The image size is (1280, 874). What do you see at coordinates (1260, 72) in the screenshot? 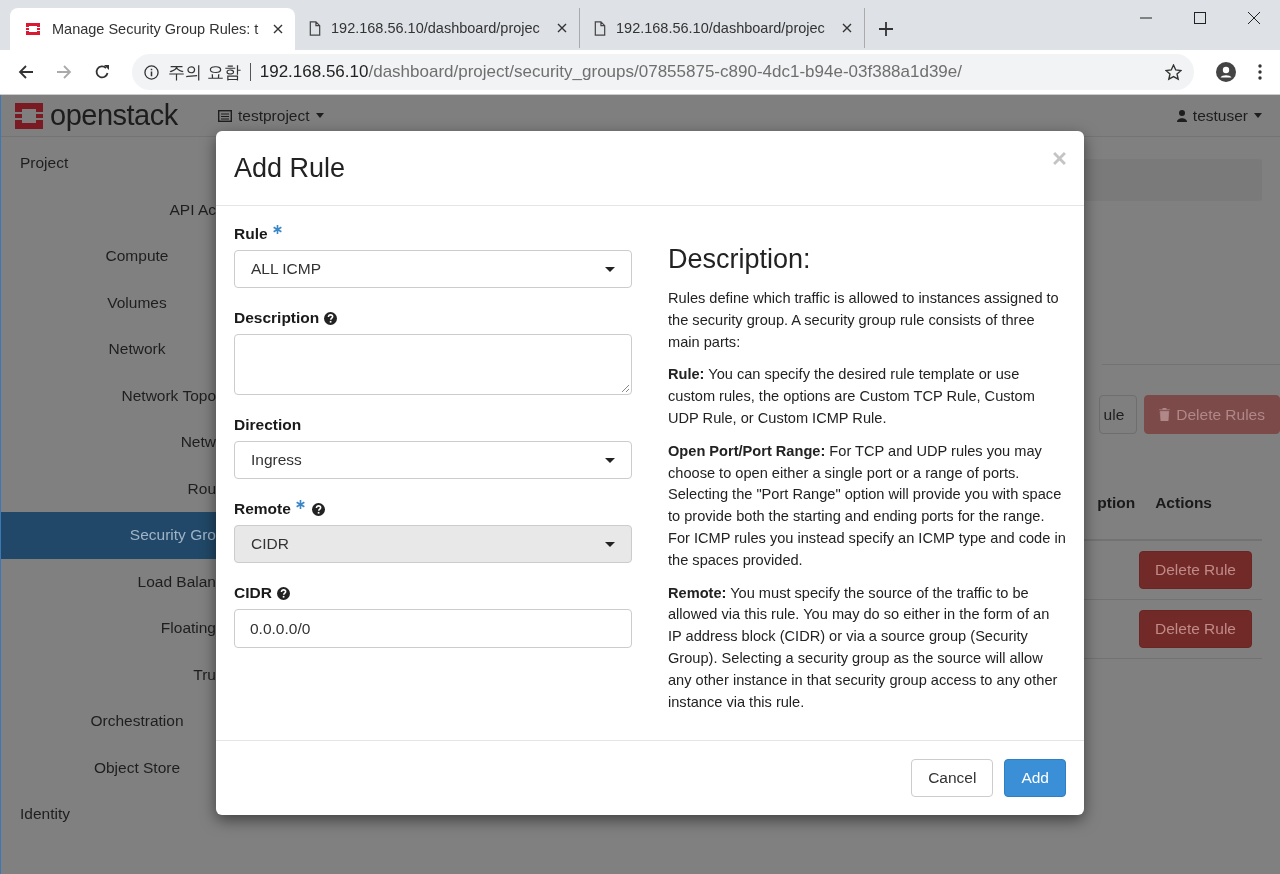
I see `menu-icon` at bounding box center [1260, 72].